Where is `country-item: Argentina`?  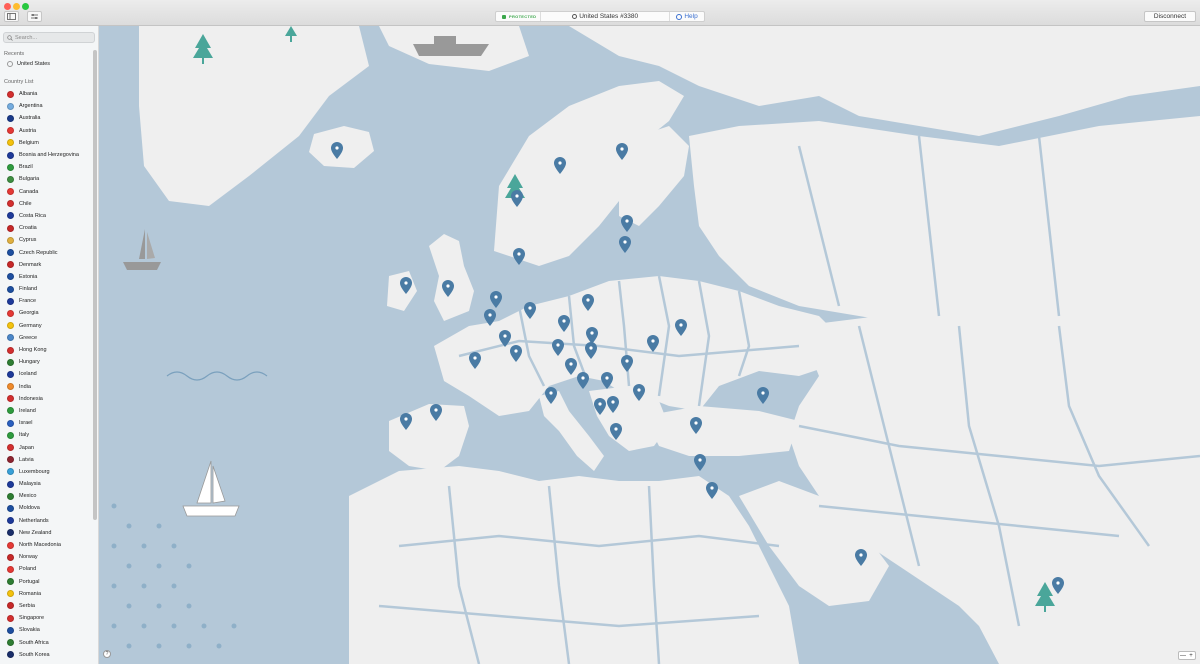
country-item: Argentina is located at coordinates (49, 106).